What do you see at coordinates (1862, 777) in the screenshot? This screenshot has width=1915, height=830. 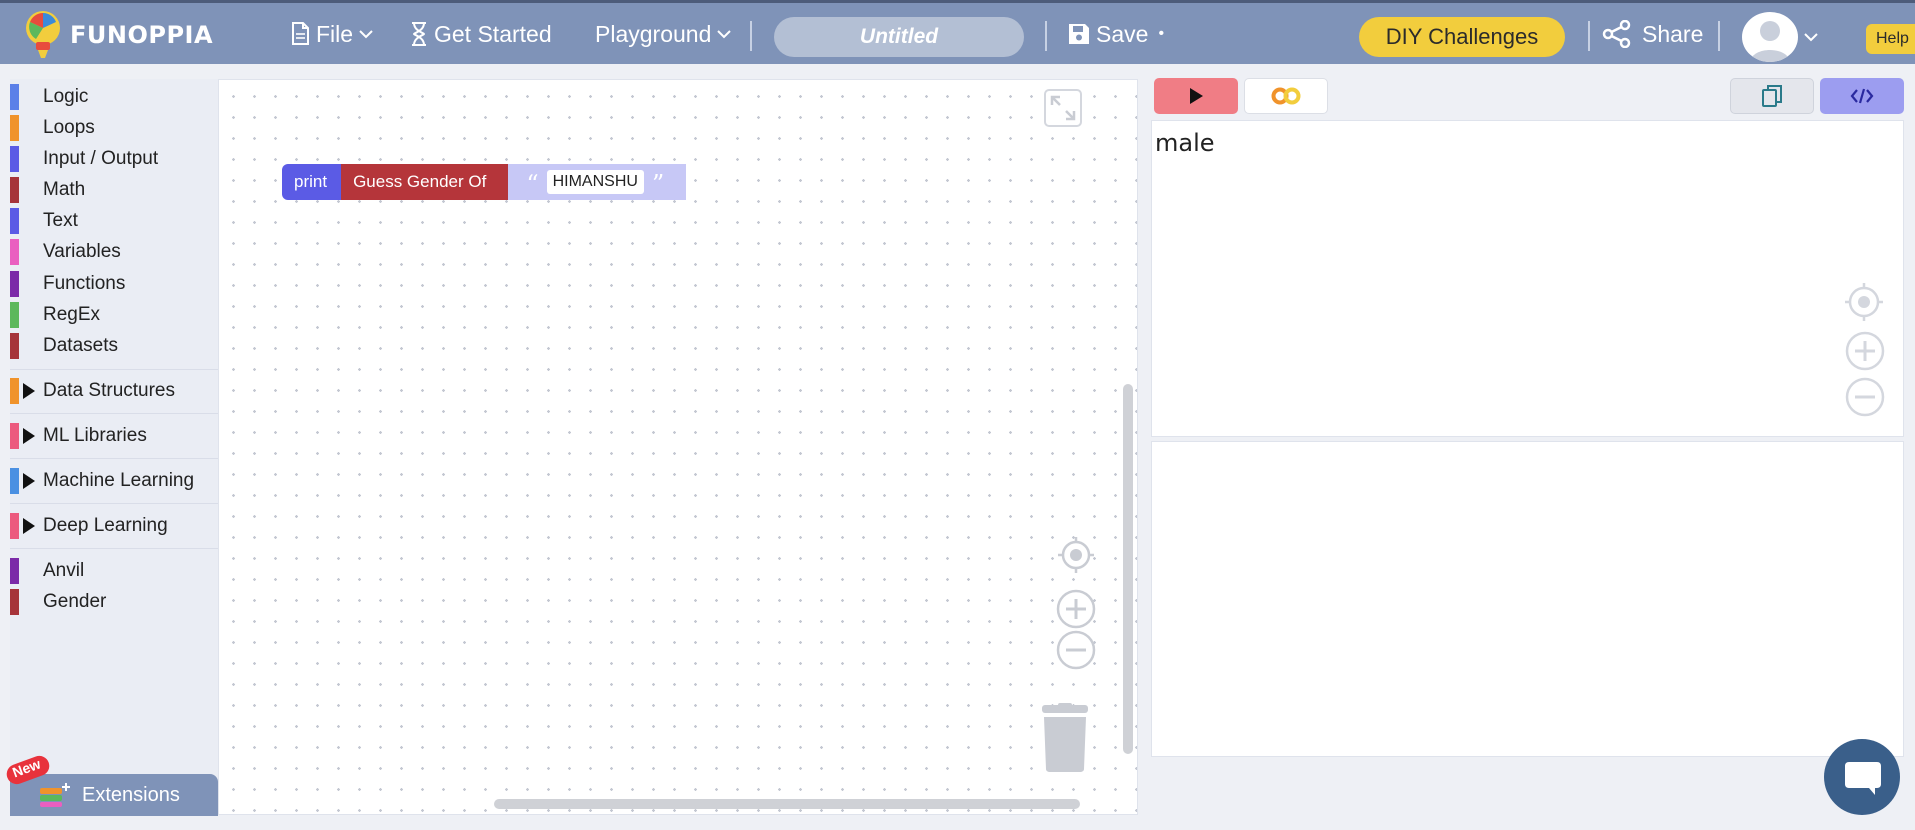 I see `chat-support-button` at bounding box center [1862, 777].